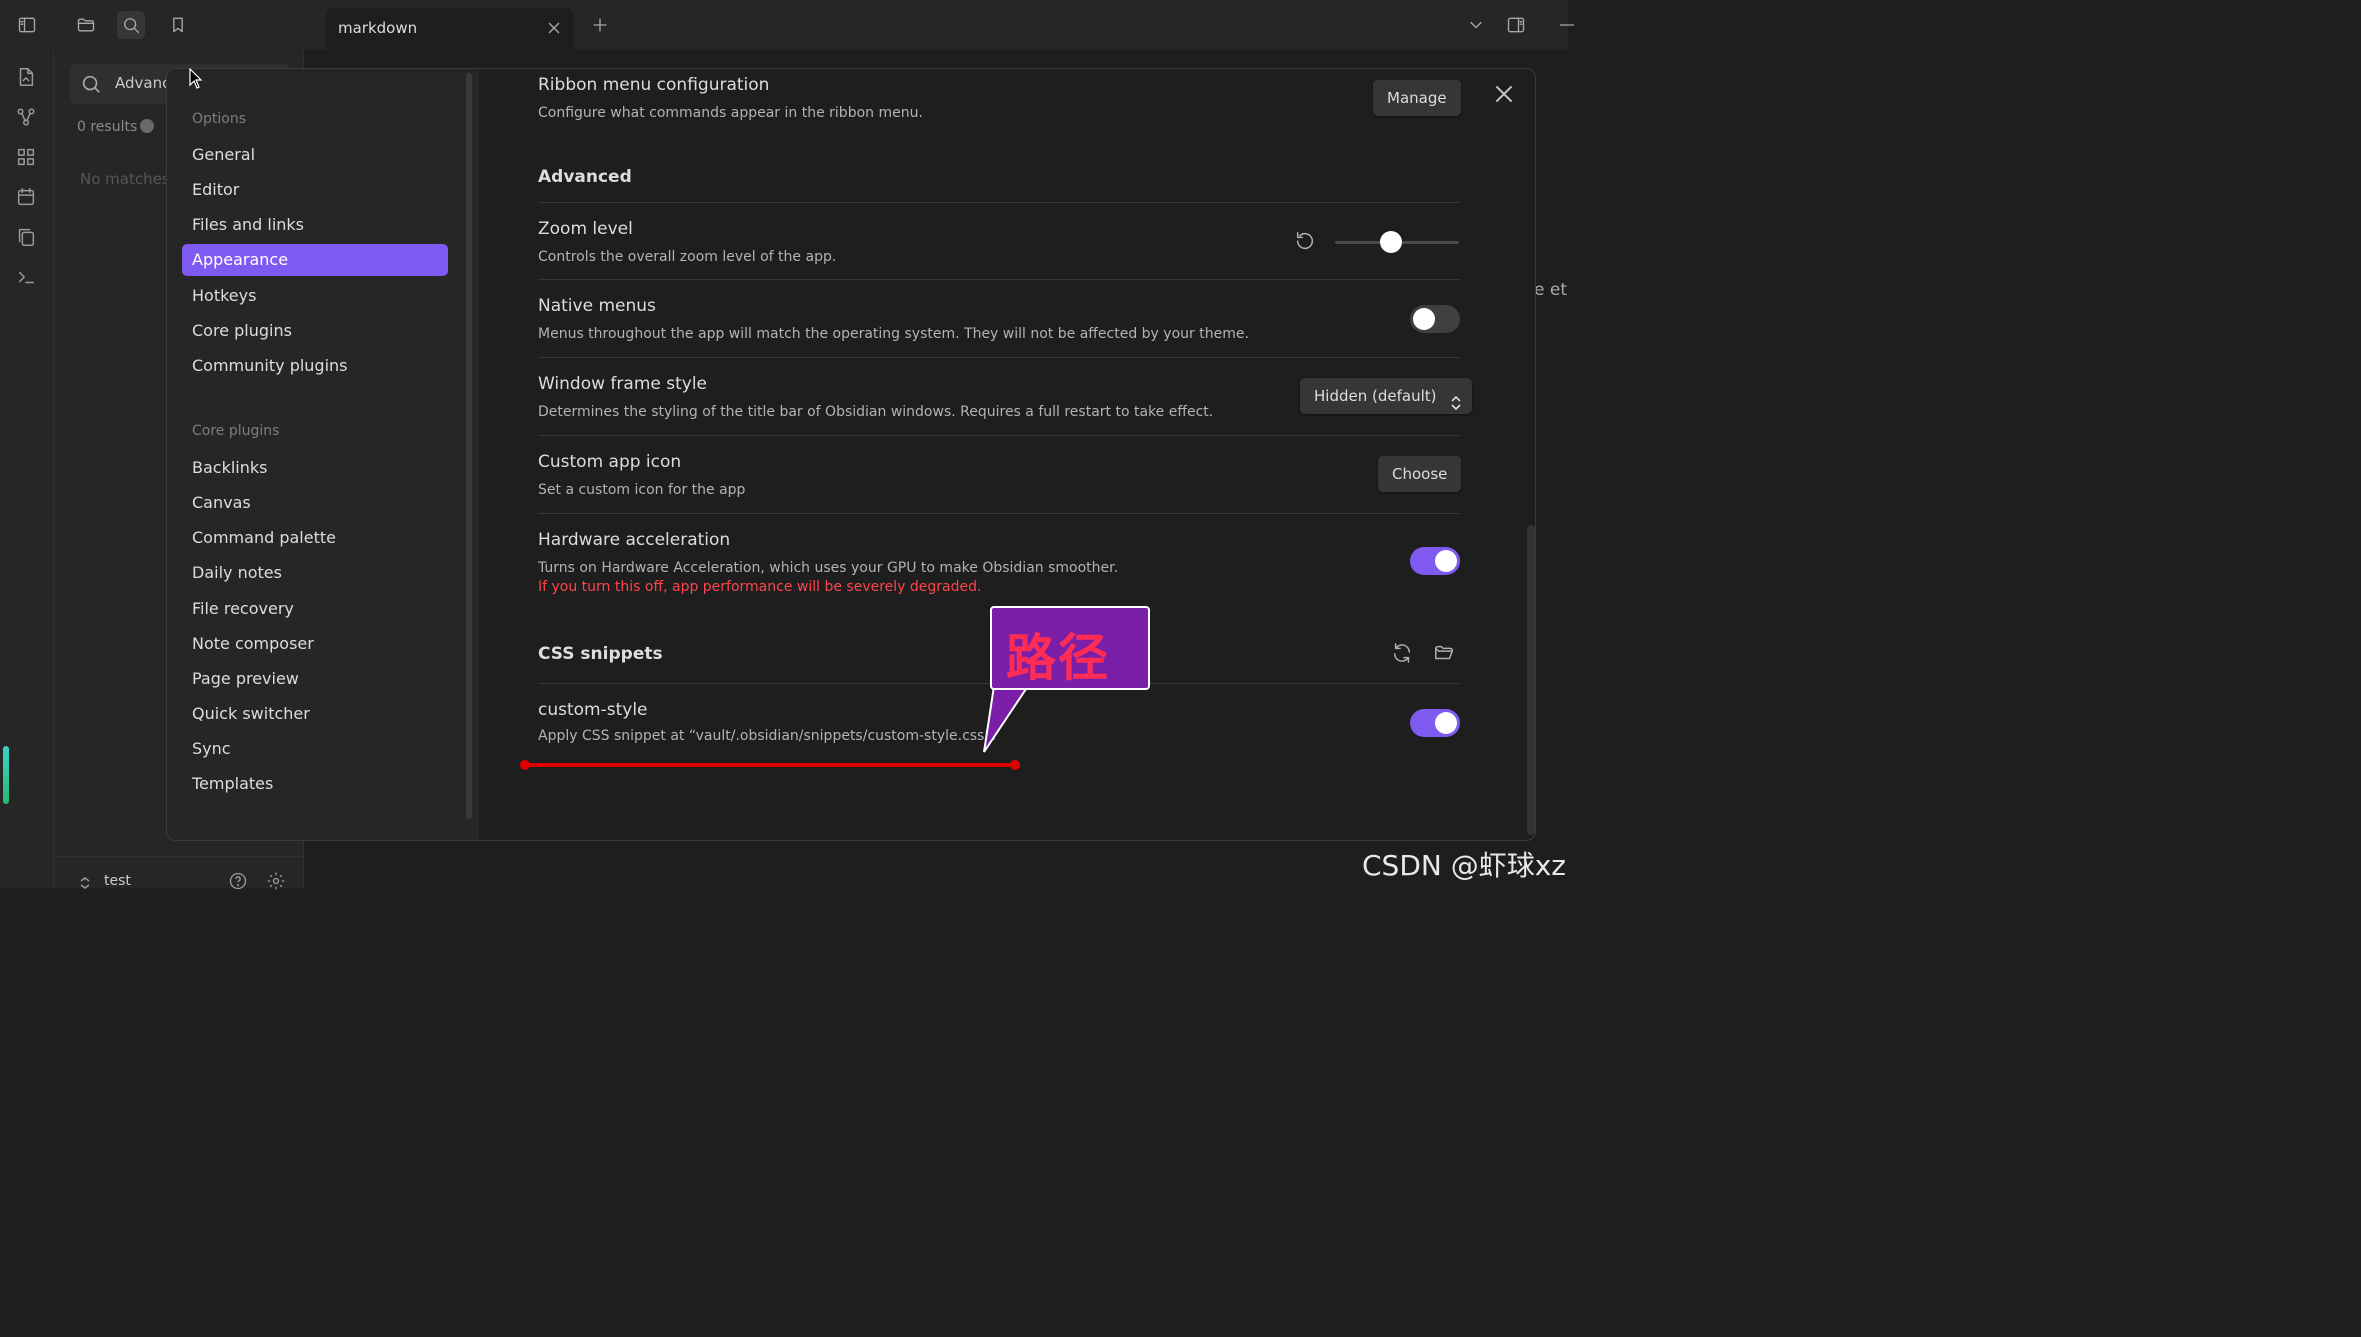 The image size is (2361, 1337). What do you see at coordinates (27, 158) in the screenshot?
I see `dashboard-icon` at bounding box center [27, 158].